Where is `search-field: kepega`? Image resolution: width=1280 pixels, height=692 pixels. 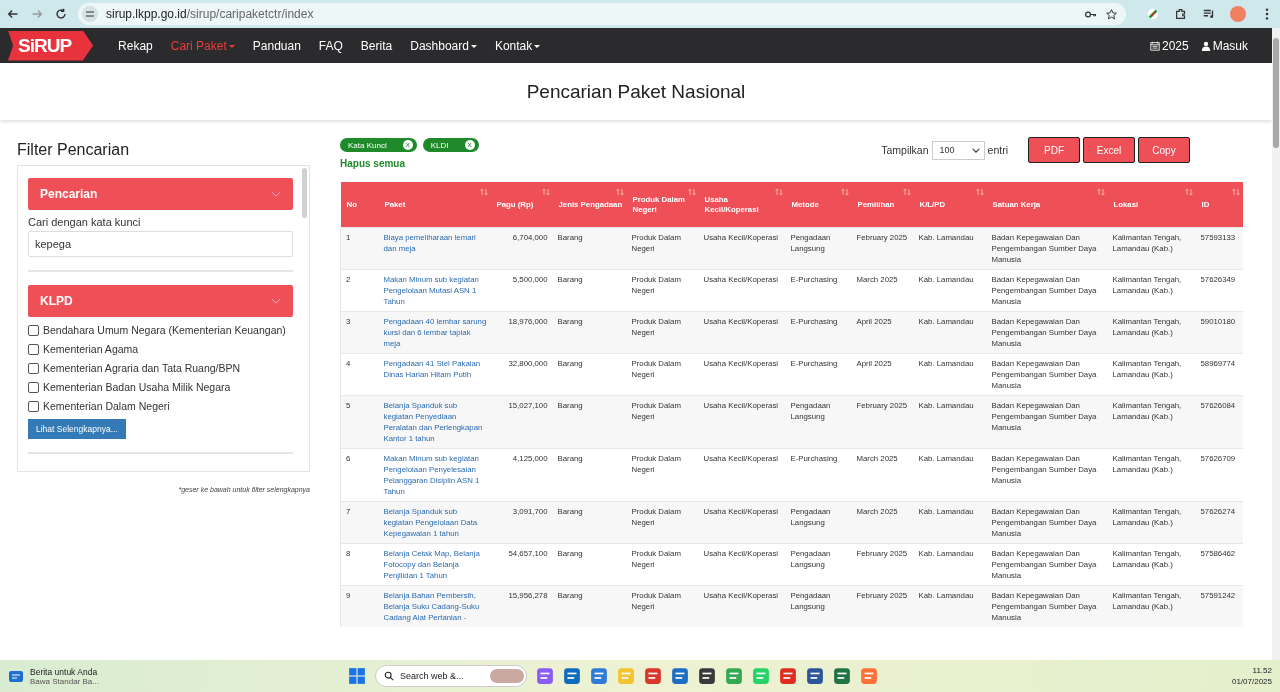
search-field: kepega is located at coordinates (160, 244).